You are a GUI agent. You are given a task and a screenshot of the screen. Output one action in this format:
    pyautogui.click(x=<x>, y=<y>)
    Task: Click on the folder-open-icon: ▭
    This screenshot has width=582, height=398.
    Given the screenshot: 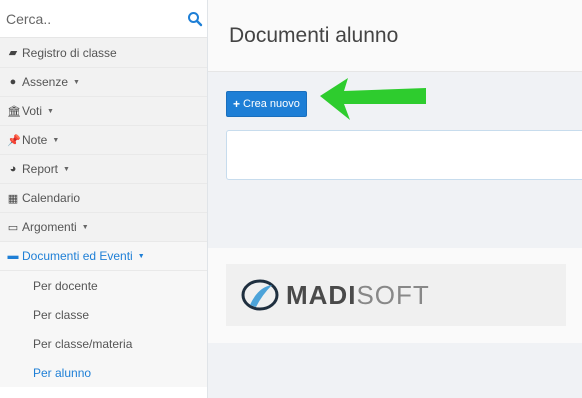 What is the action you would take?
    pyautogui.click(x=13, y=227)
    